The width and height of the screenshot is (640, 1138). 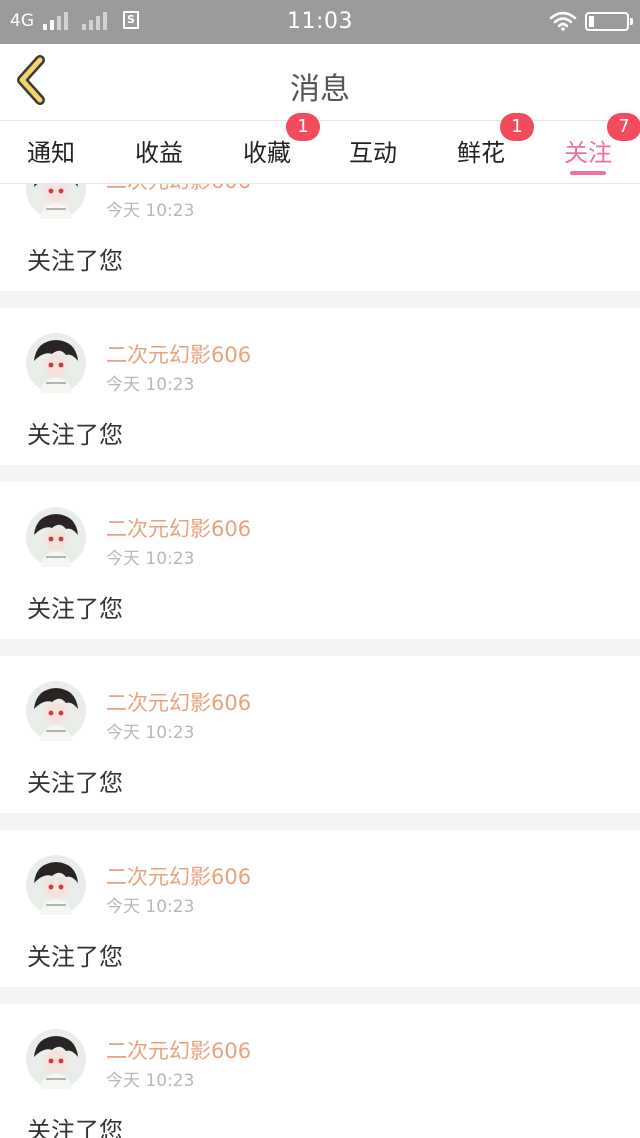 I want to click on tab-label: 互动, so click(x=373, y=153).